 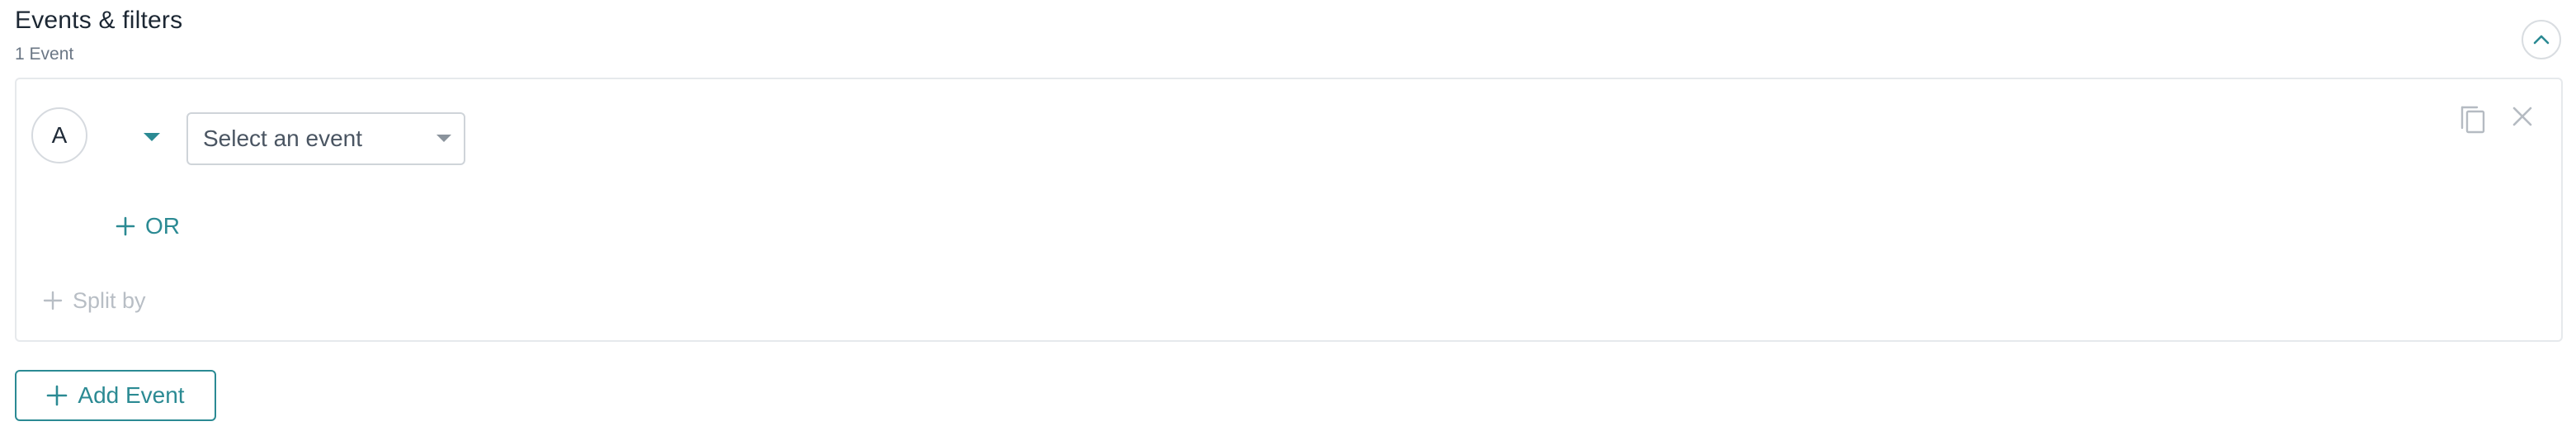 I want to click on split-by-button: Split by, so click(x=94, y=300).